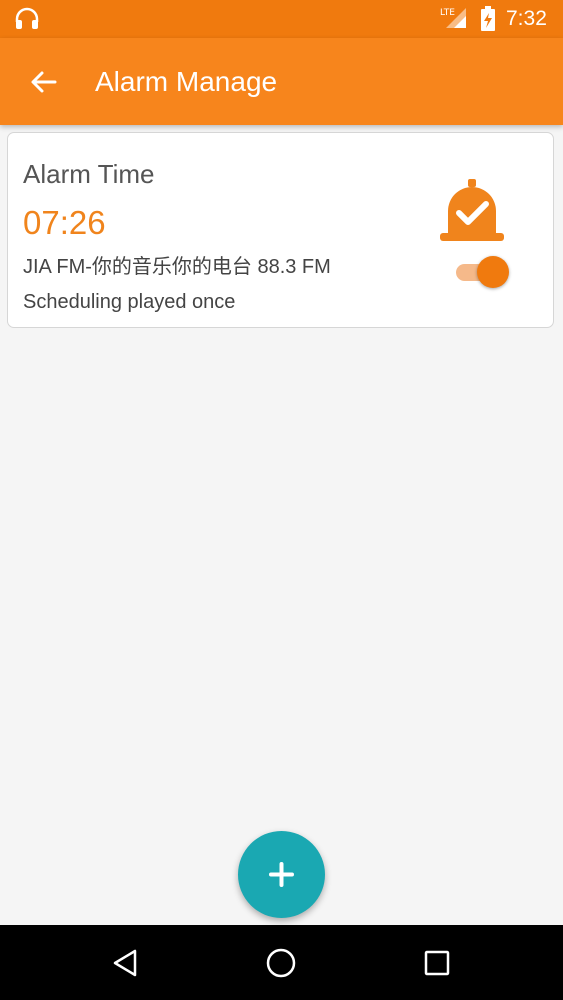 The height and width of the screenshot is (1000, 563). Describe the element at coordinates (125, 968) in the screenshot. I see `back-triangle-icon` at that location.